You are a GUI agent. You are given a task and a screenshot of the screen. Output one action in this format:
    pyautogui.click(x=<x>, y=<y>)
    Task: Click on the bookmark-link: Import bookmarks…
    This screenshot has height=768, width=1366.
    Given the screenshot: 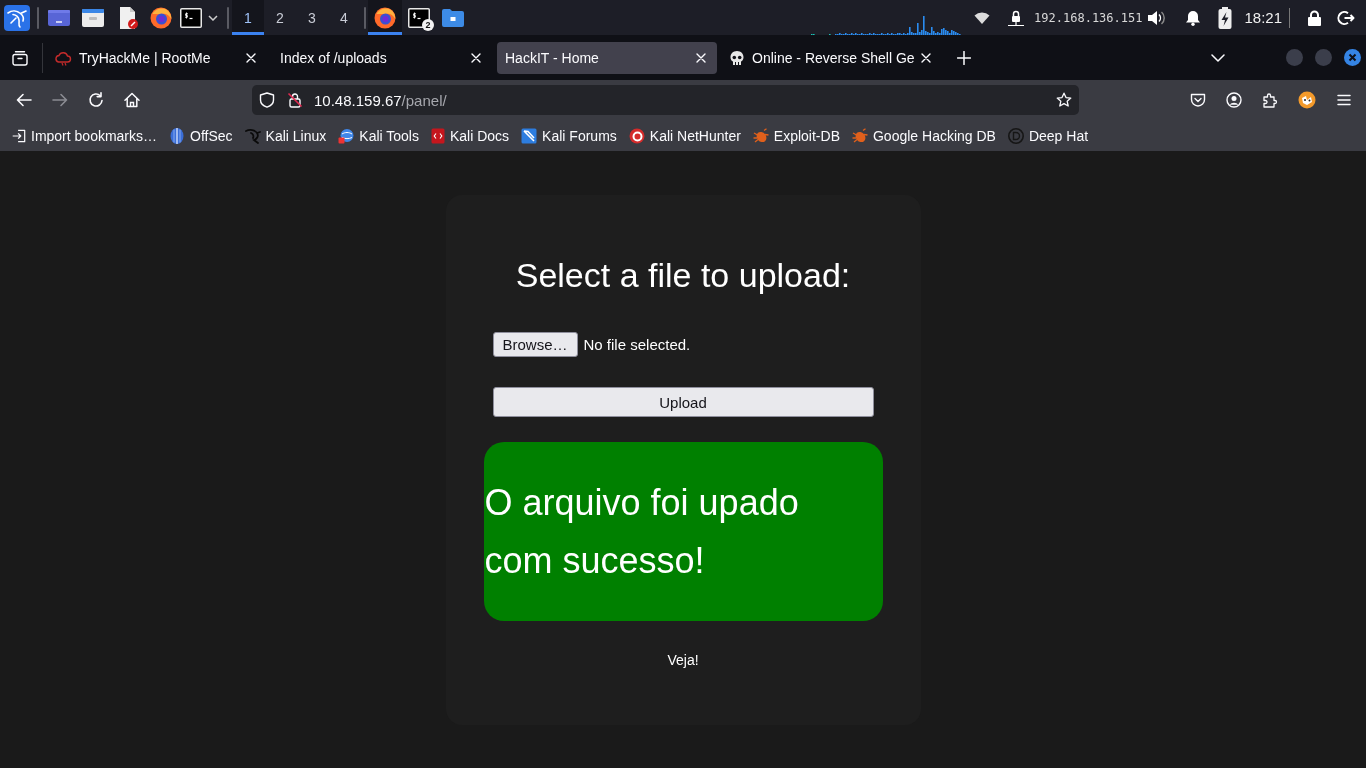 What is the action you would take?
    pyautogui.click(x=85, y=135)
    